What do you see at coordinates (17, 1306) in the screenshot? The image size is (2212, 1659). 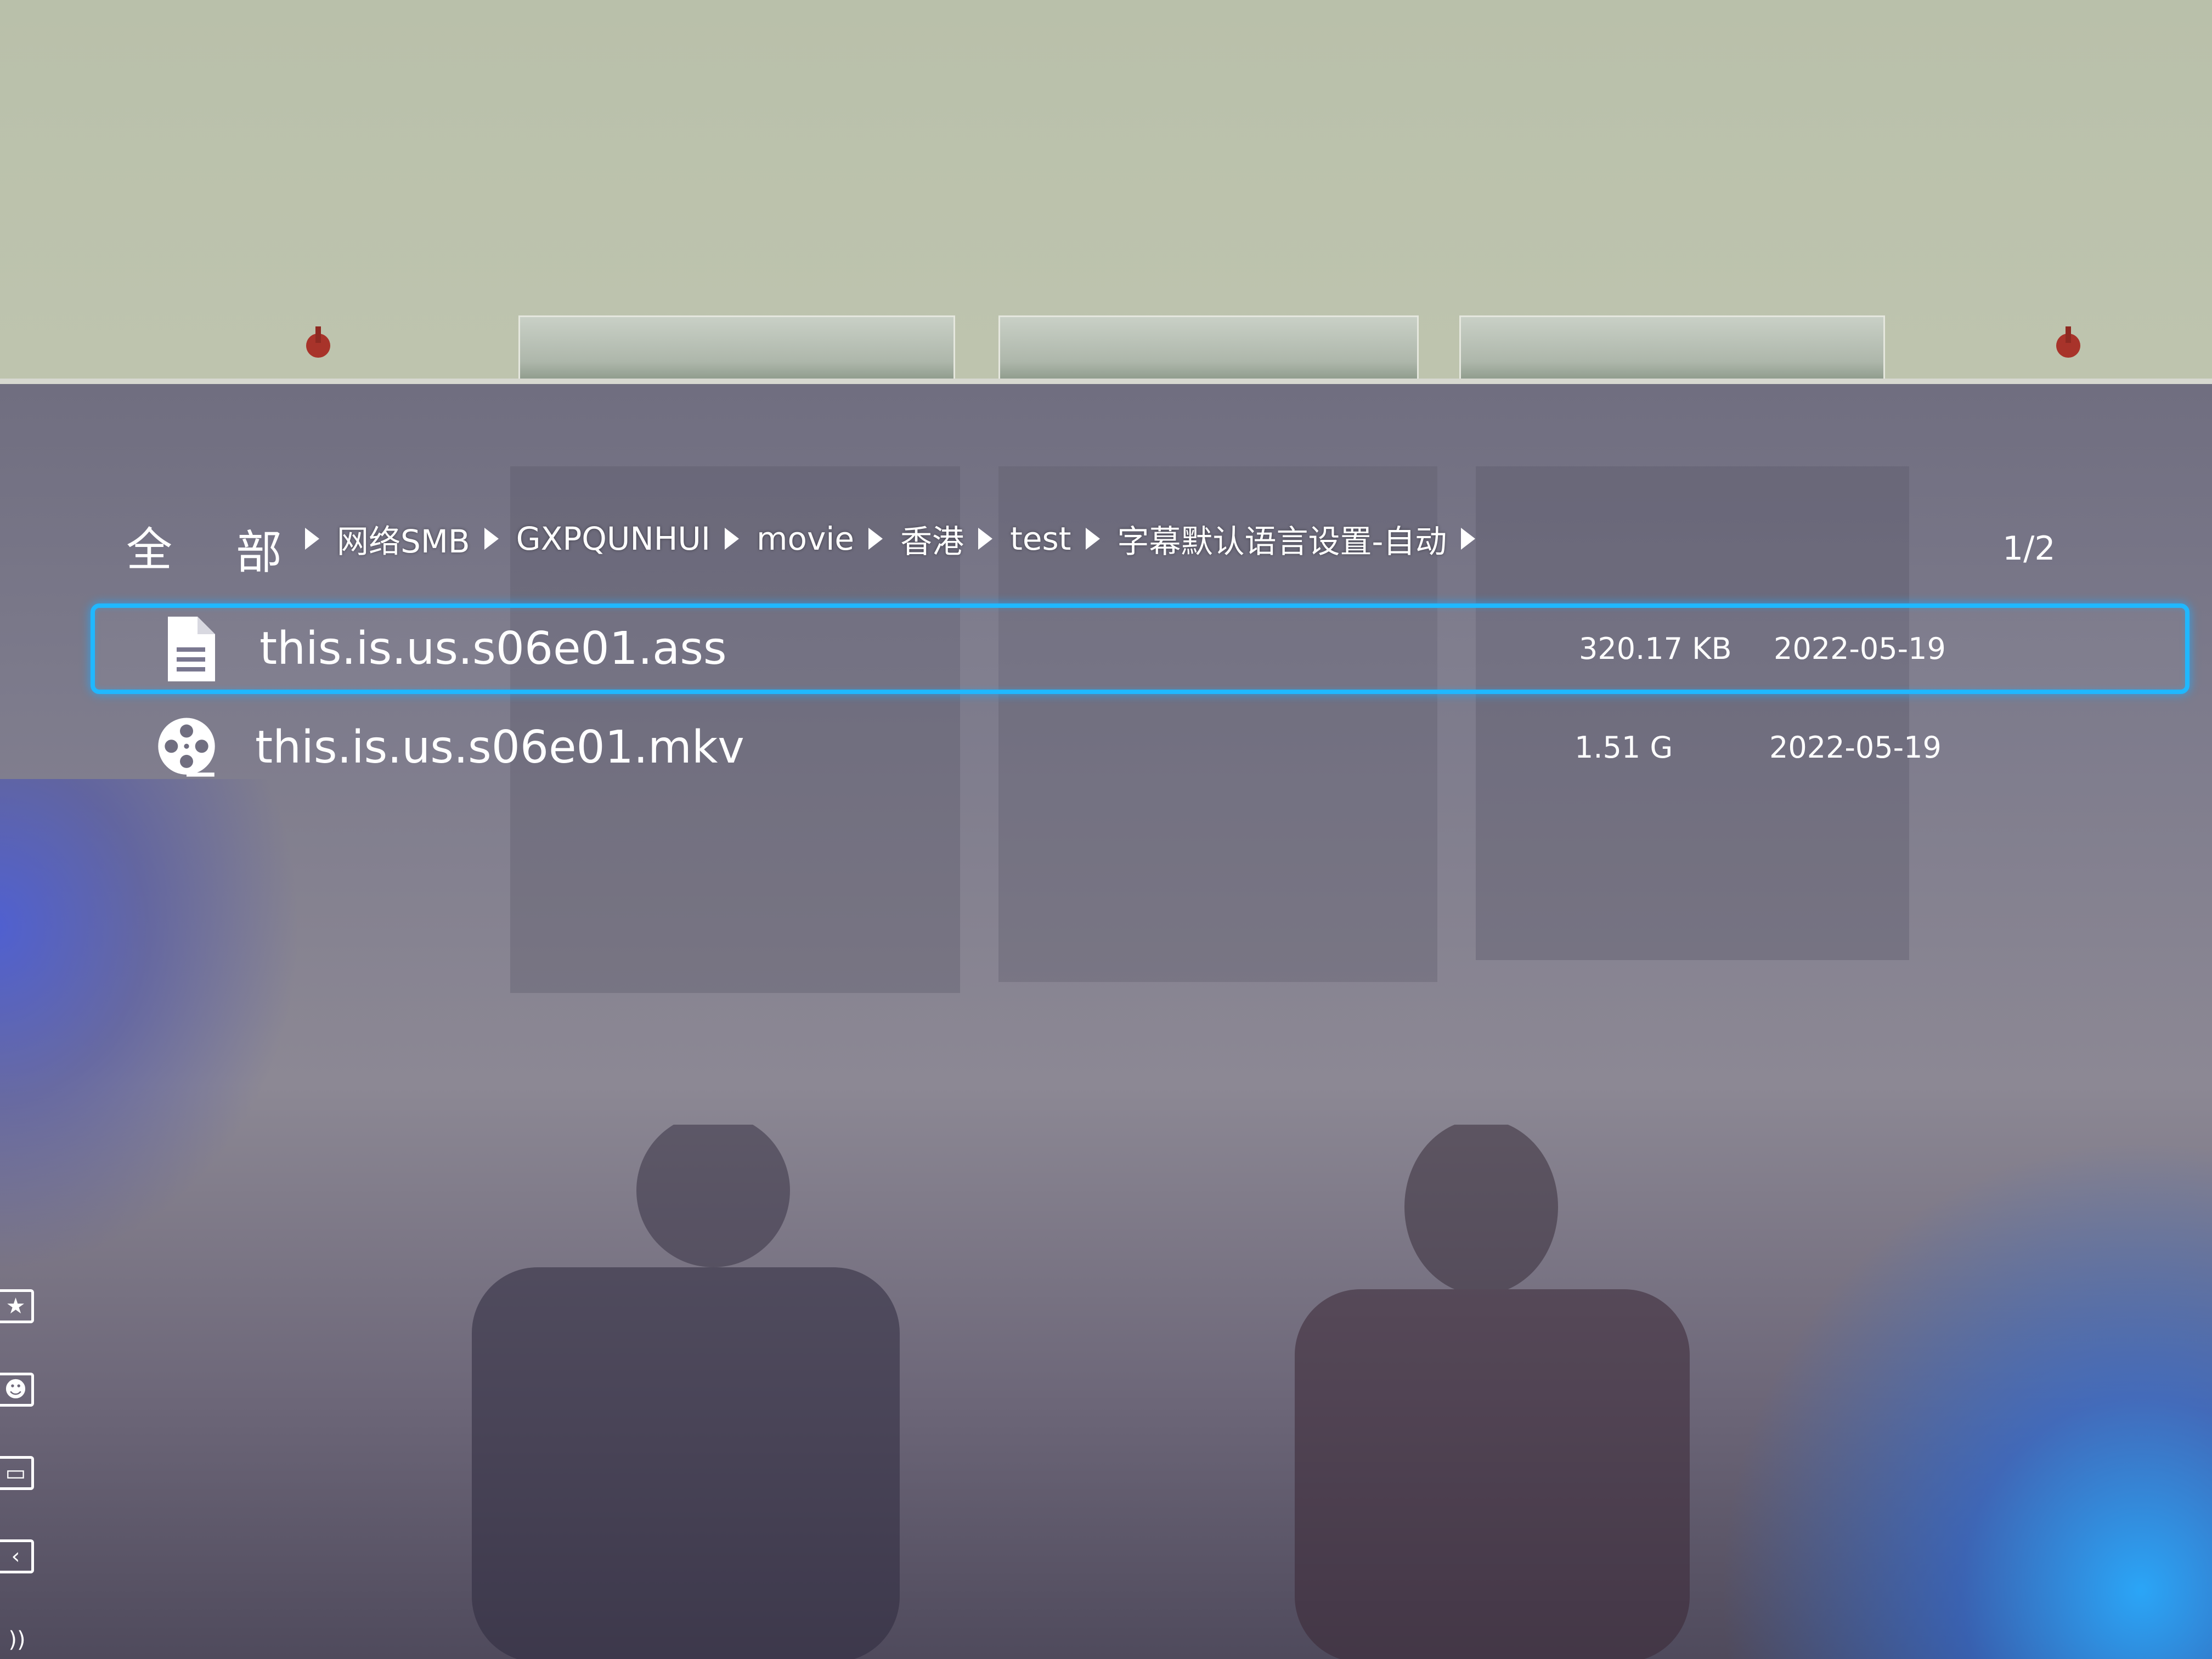 I see `star-icon: ★` at bounding box center [17, 1306].